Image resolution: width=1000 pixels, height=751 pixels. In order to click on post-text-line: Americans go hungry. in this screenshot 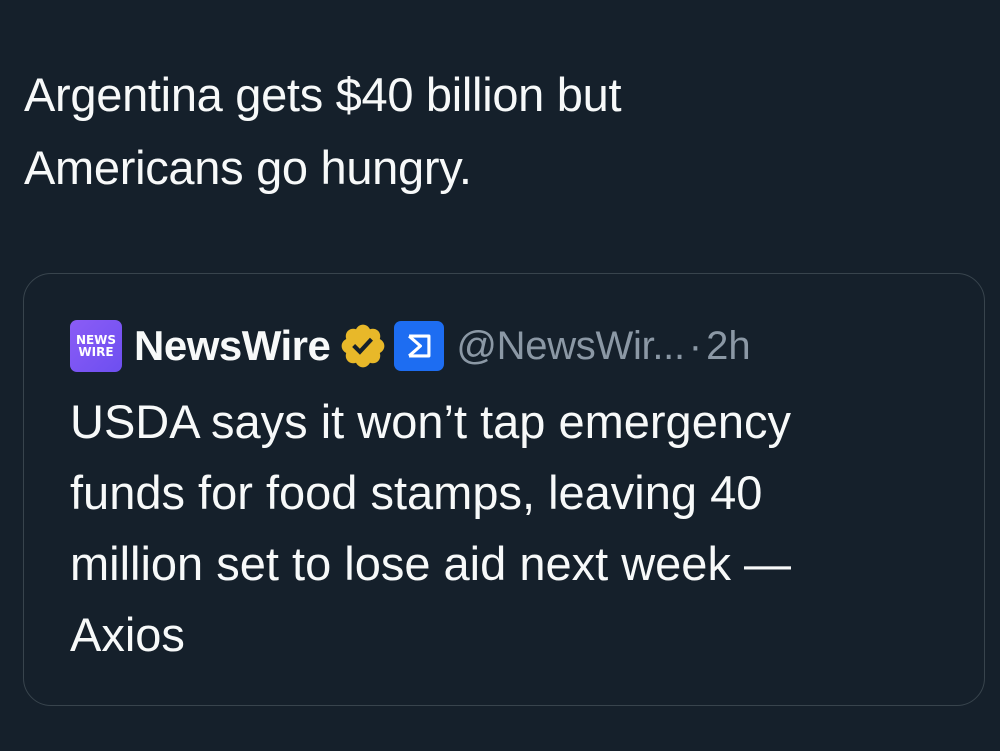, I will do `click(248, 167)`.